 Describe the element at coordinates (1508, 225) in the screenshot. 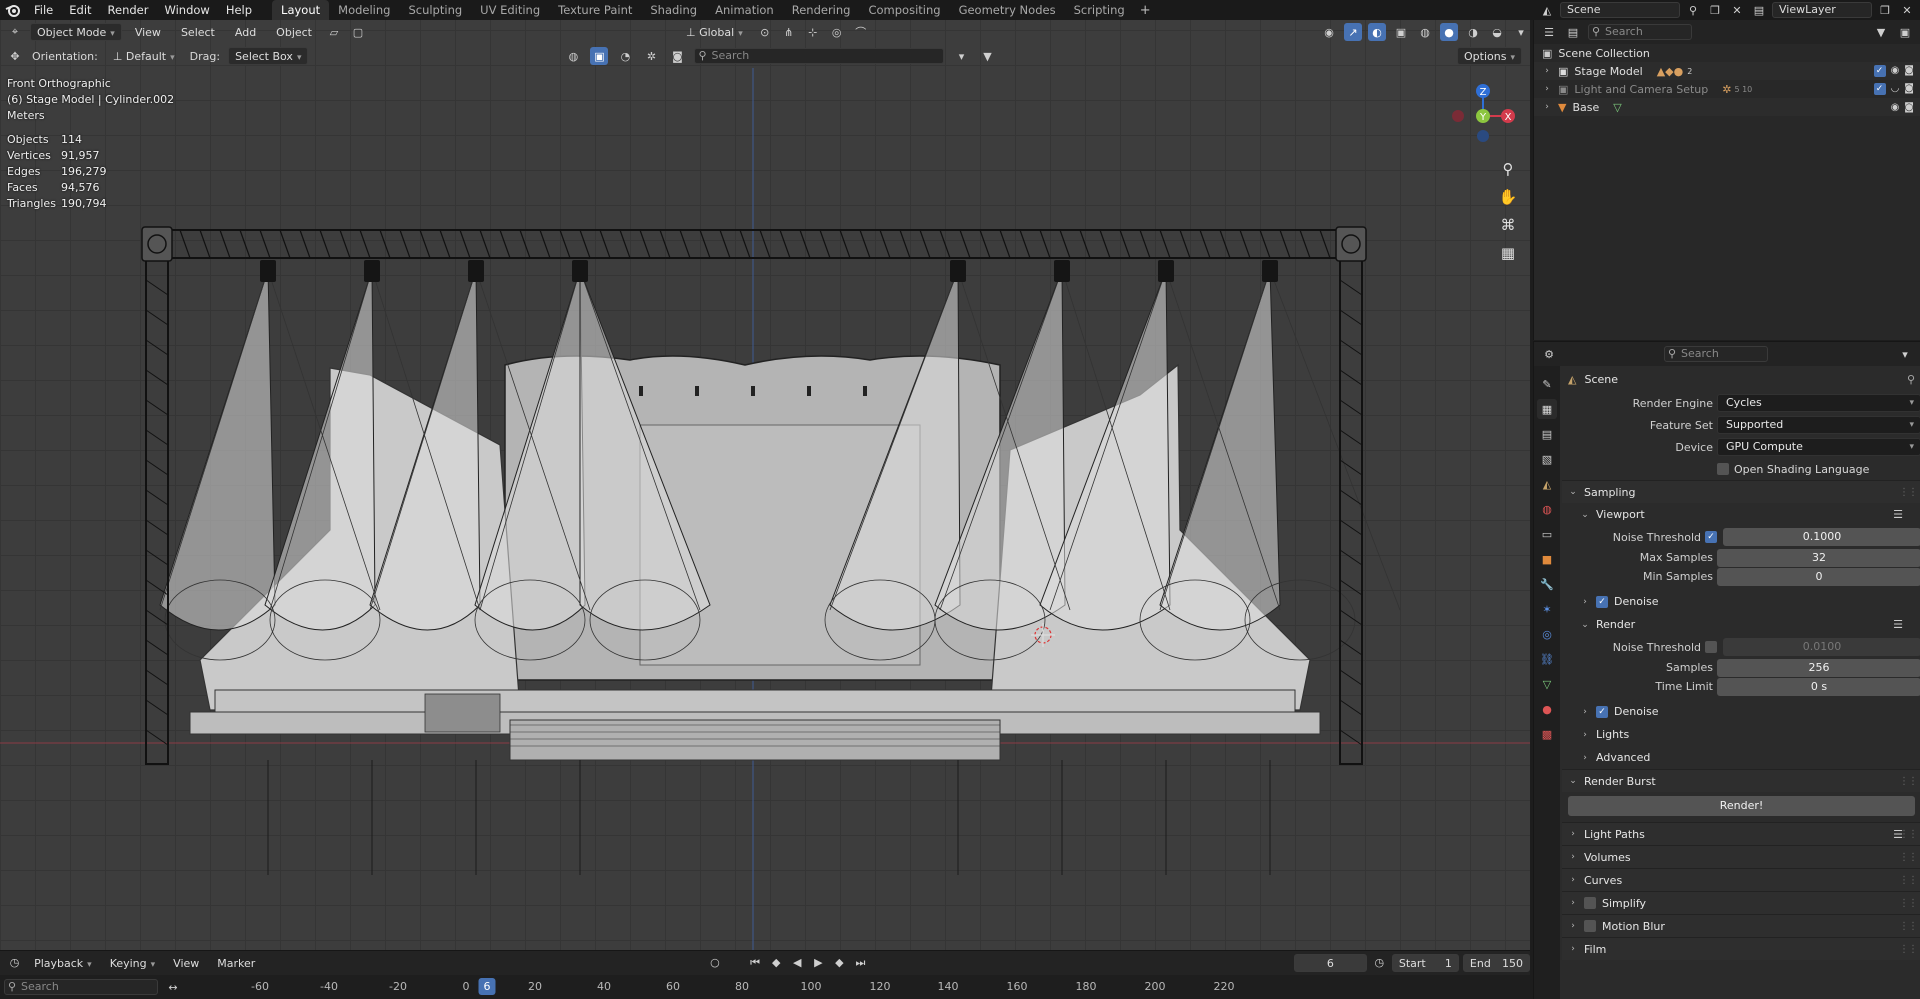

I see `camera-view-icon: ⌘` at that location.